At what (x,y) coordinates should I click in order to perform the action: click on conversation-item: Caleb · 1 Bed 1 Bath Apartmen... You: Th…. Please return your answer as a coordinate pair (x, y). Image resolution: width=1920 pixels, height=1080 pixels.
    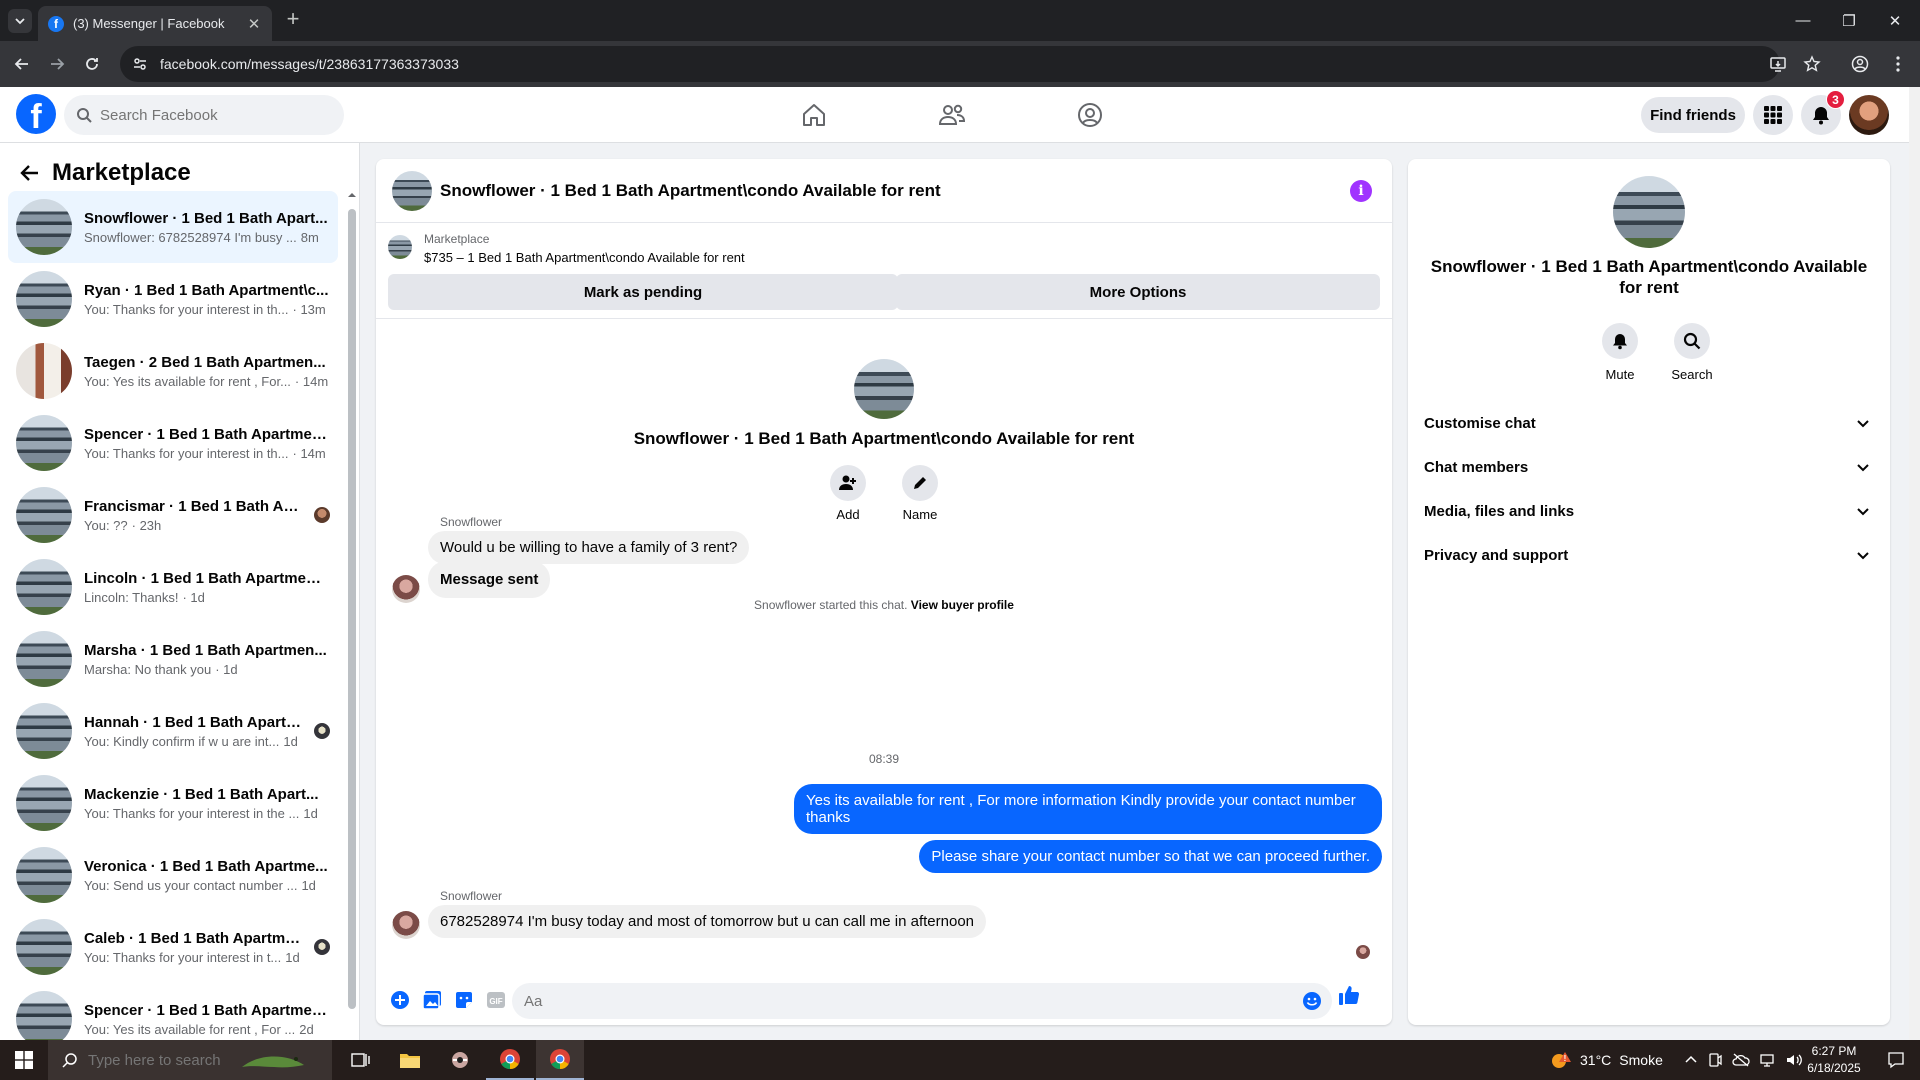
    Looking at the image, I should click on (173, 947).